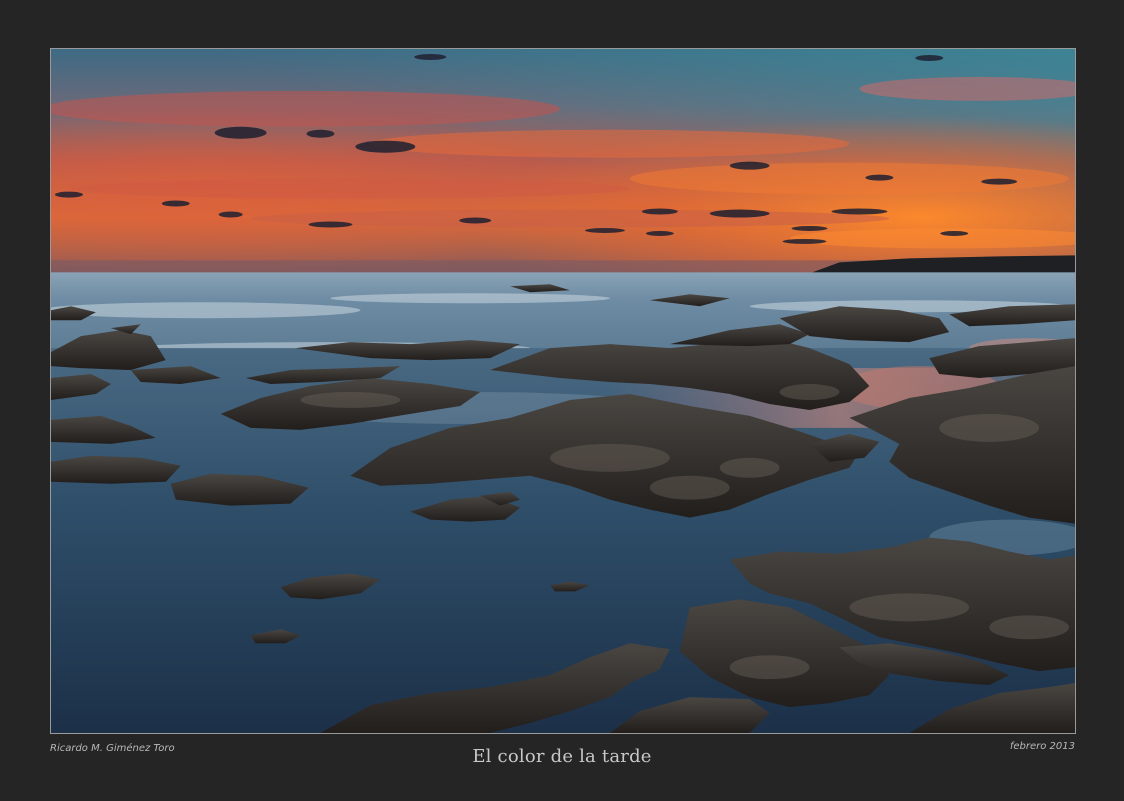  Describe the element at coordinates (1042, 746) in the screenshot. I see `photo-date: febrero 2013` at that location.